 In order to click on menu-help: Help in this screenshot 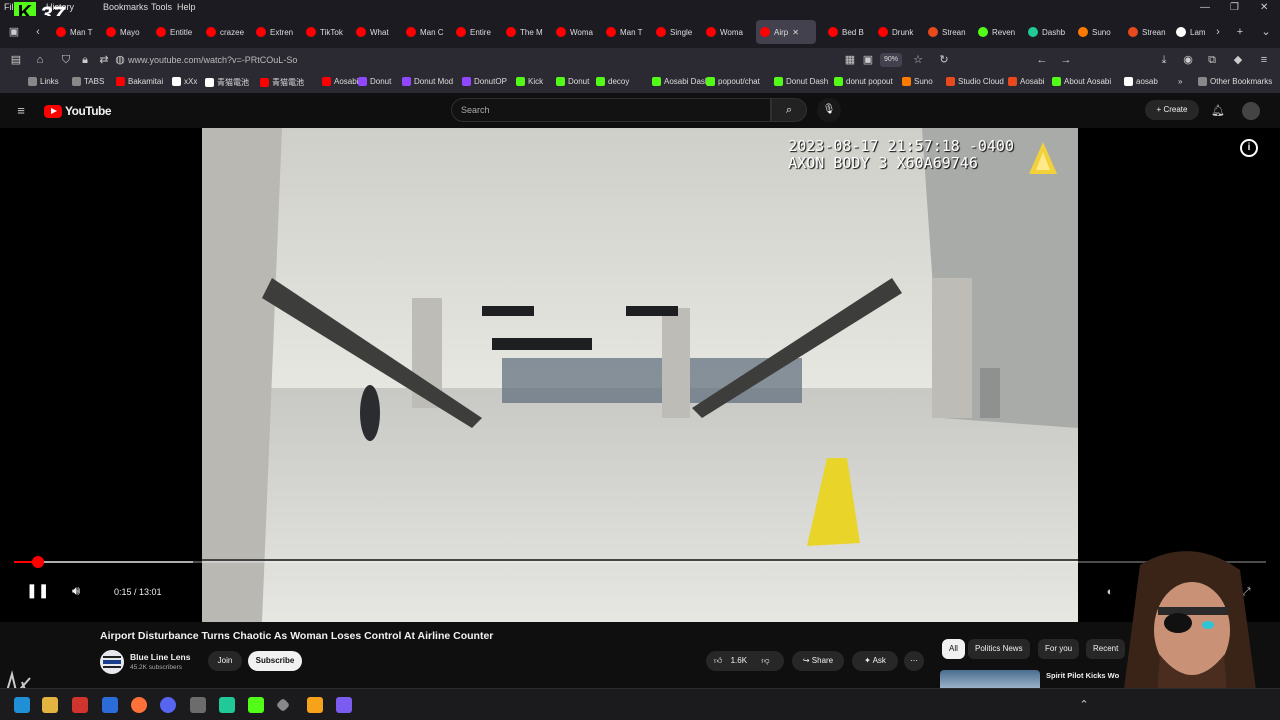, I will do `click(186, 7)`.